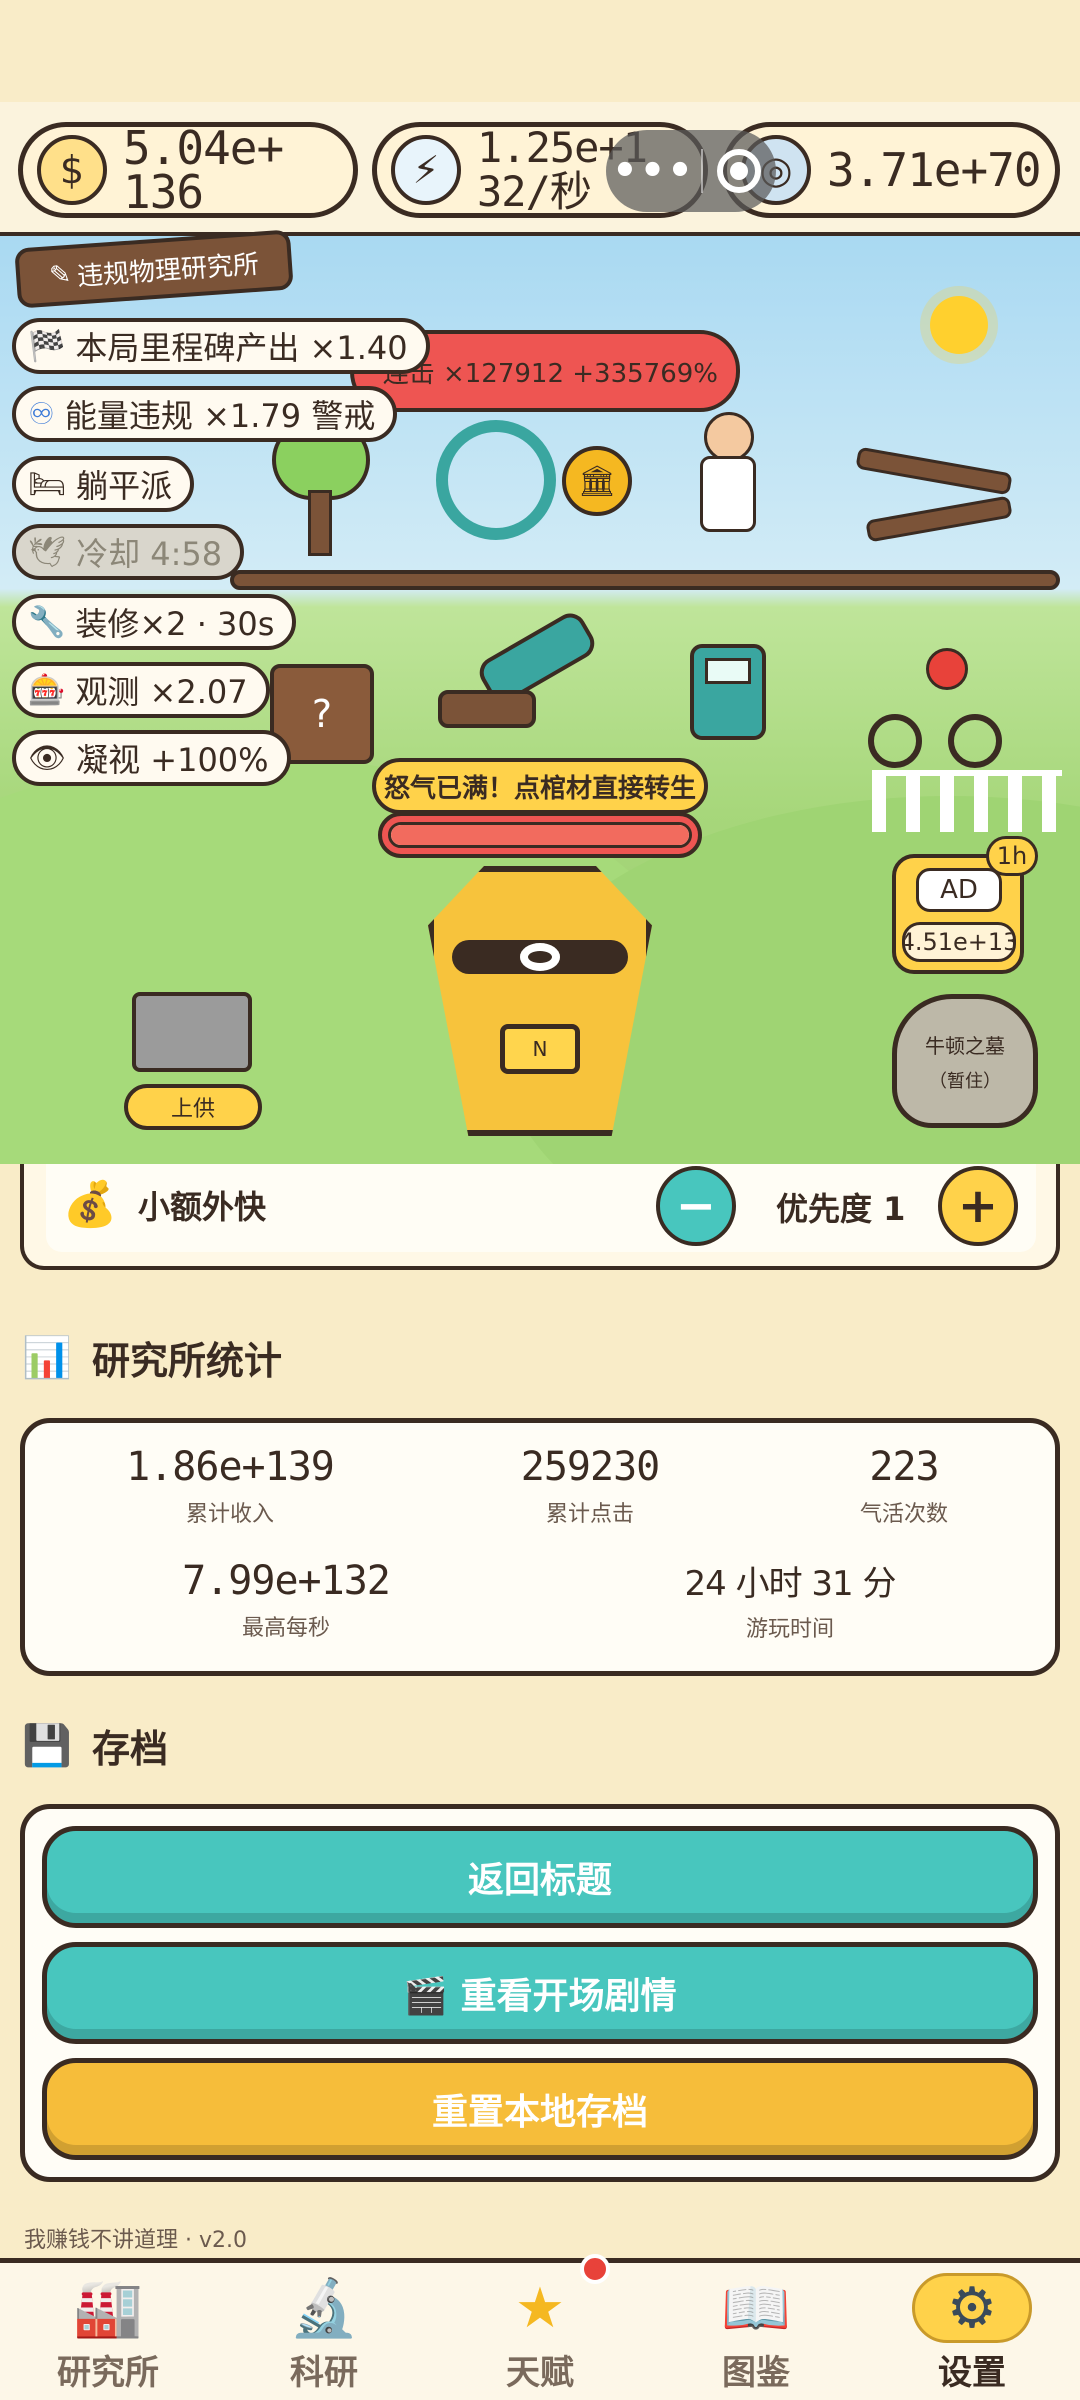 The image size is (1080, 2400). I want to click on pencil-icon: ✎, so click(60, 275).